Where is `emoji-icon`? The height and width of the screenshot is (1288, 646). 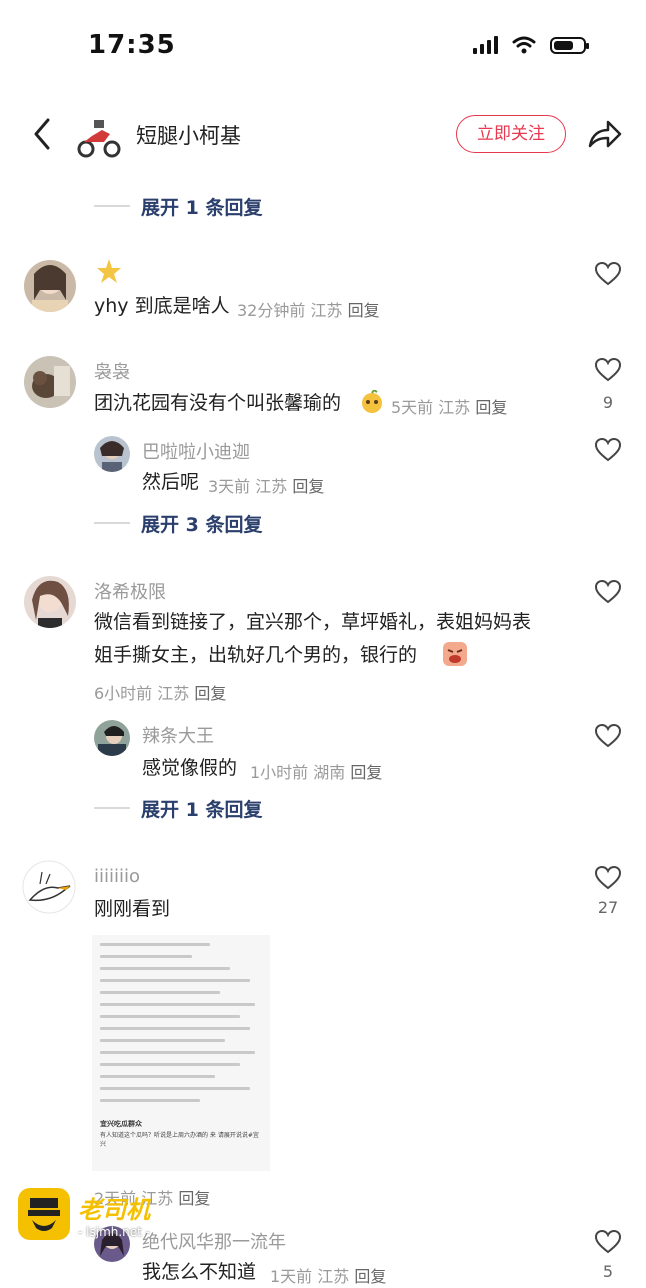 emoji-icon is located at coordinates (372, 401).